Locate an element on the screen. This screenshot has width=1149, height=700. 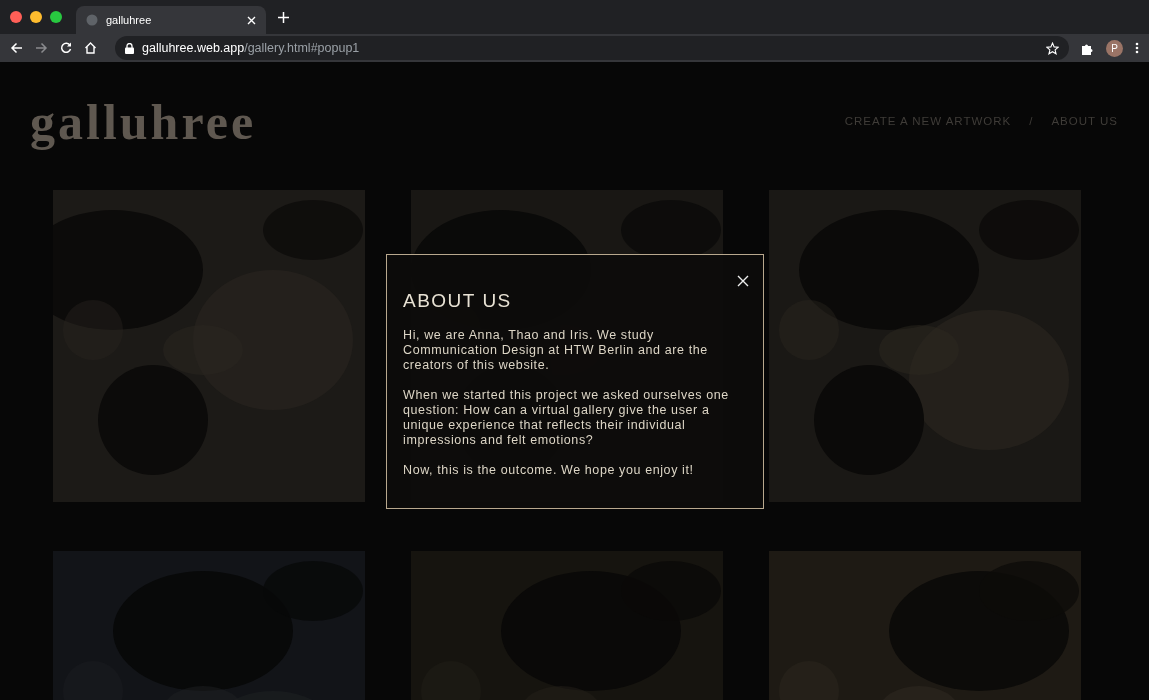
address-bar: galluhree.web.app/gallery.html#popup1 is located at coordinates (592, 48).